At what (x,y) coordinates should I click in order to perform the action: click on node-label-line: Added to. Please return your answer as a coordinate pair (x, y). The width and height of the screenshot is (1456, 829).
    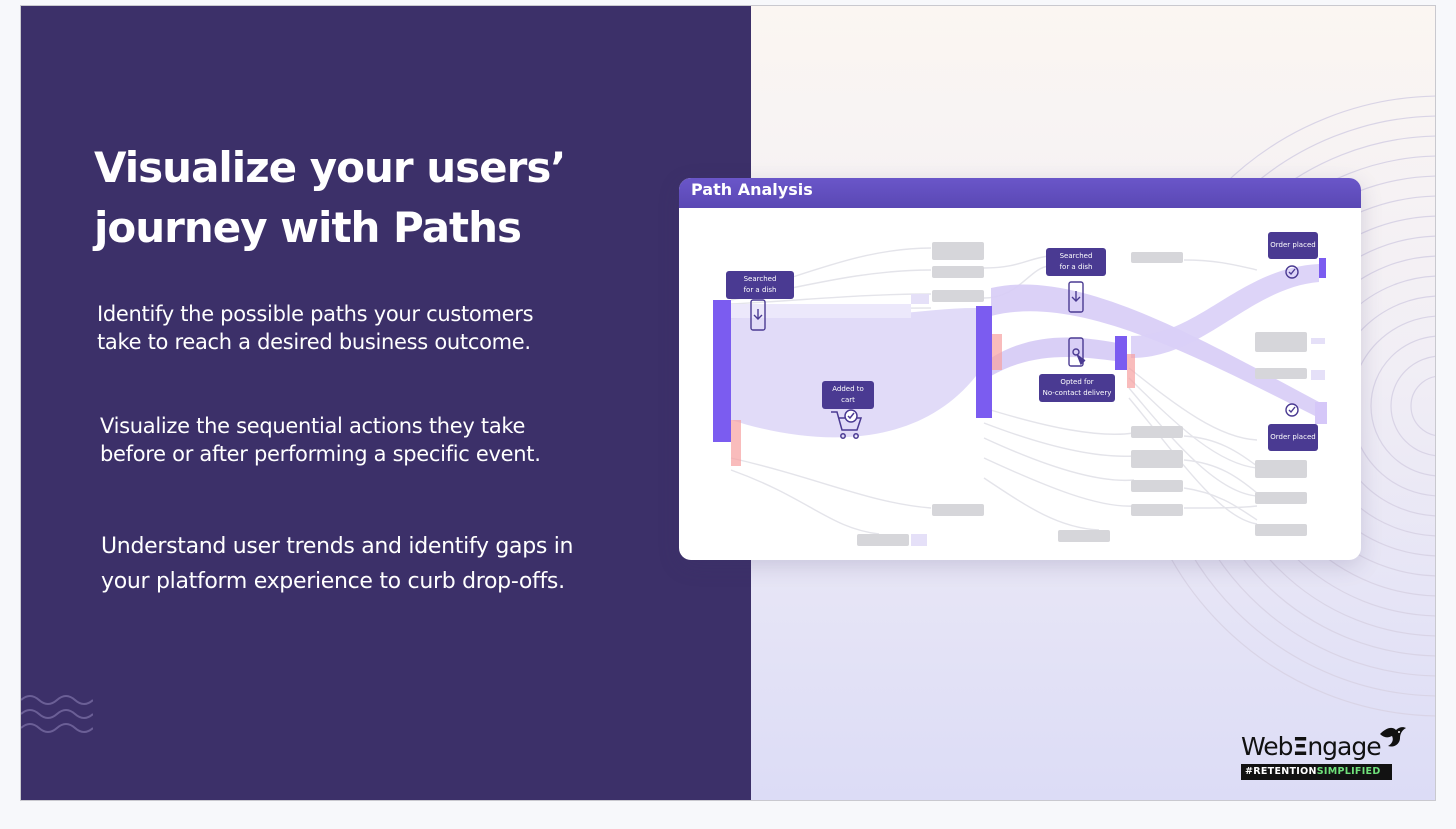
    Looking at the image, I should click on (848, 389).